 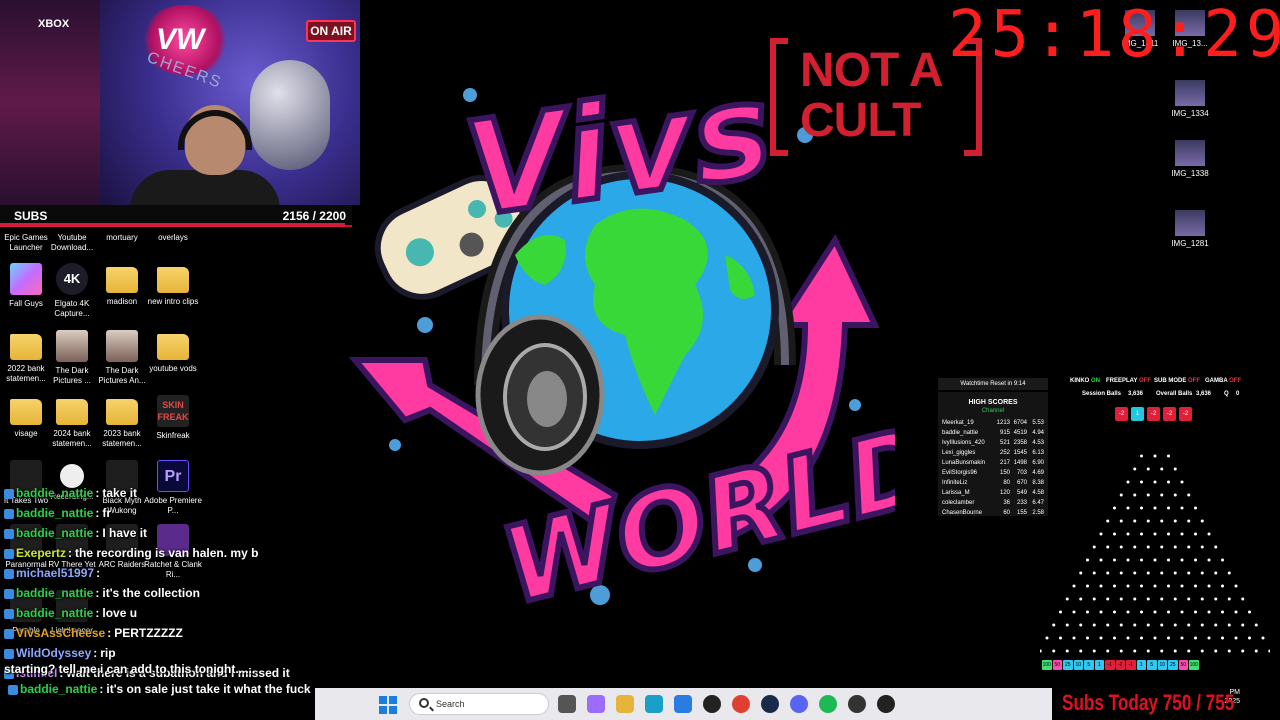 I want to click on spotify-icon, so click(x=828, y=704).